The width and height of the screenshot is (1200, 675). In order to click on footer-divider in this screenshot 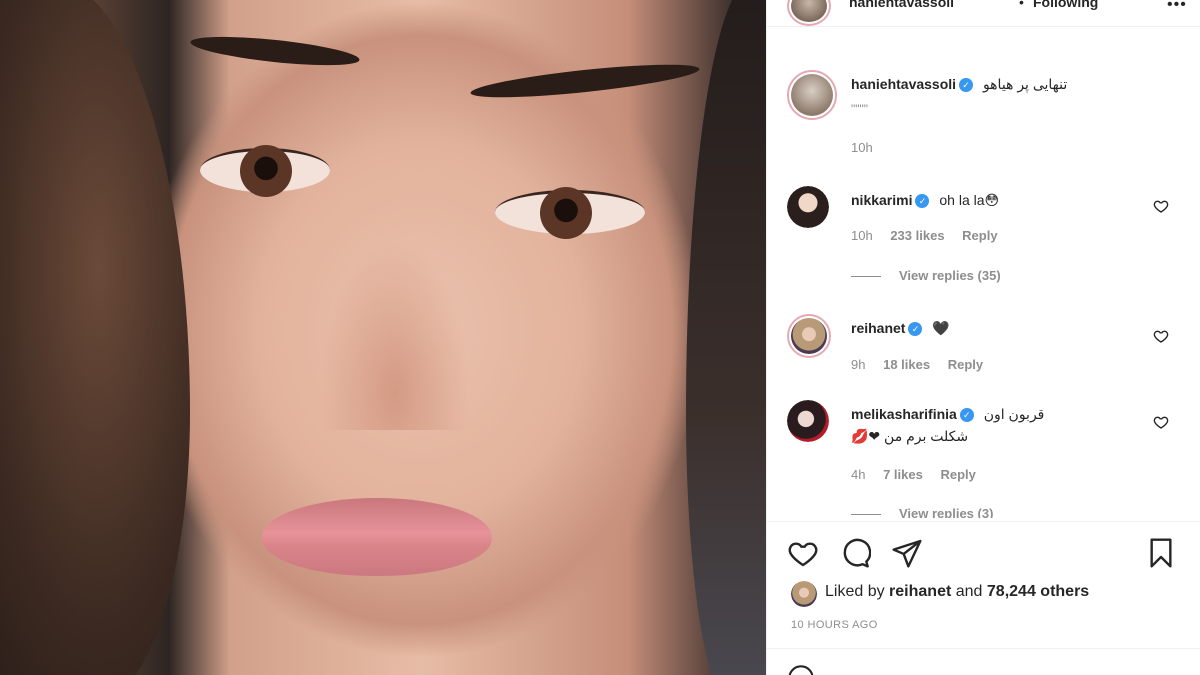, I will do `click(983, 648)`.